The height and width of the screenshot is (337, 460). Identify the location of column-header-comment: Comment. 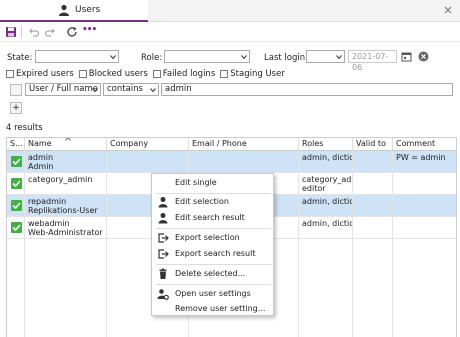
(424, 144).